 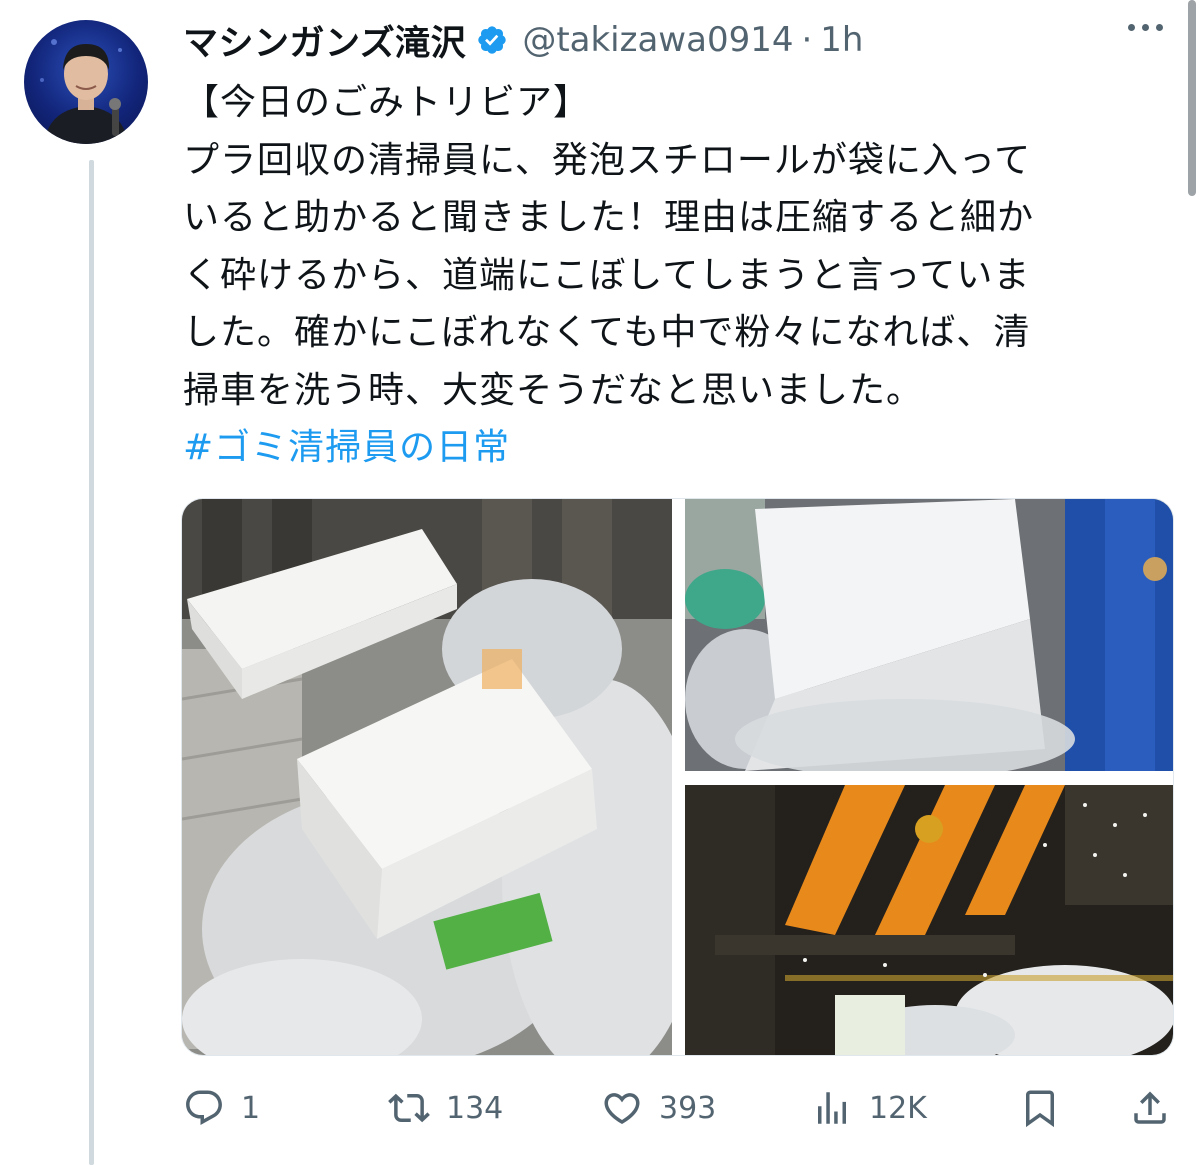 I want to click on more-icon, so click(x=1145, y=27).